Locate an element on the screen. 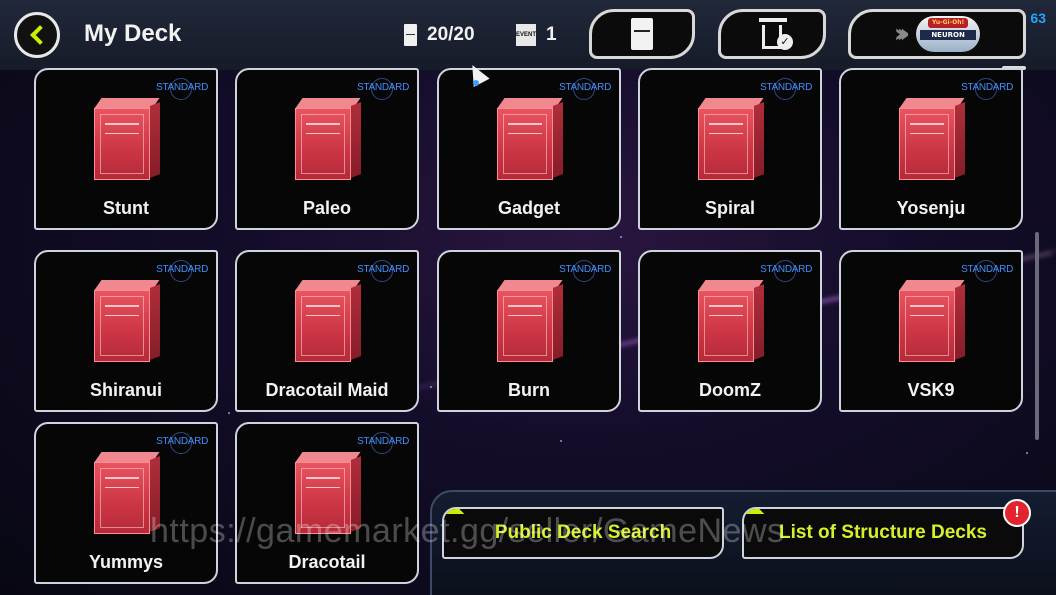  deck-card: STANDARD Dracotail is located at coordinates (327, 503).